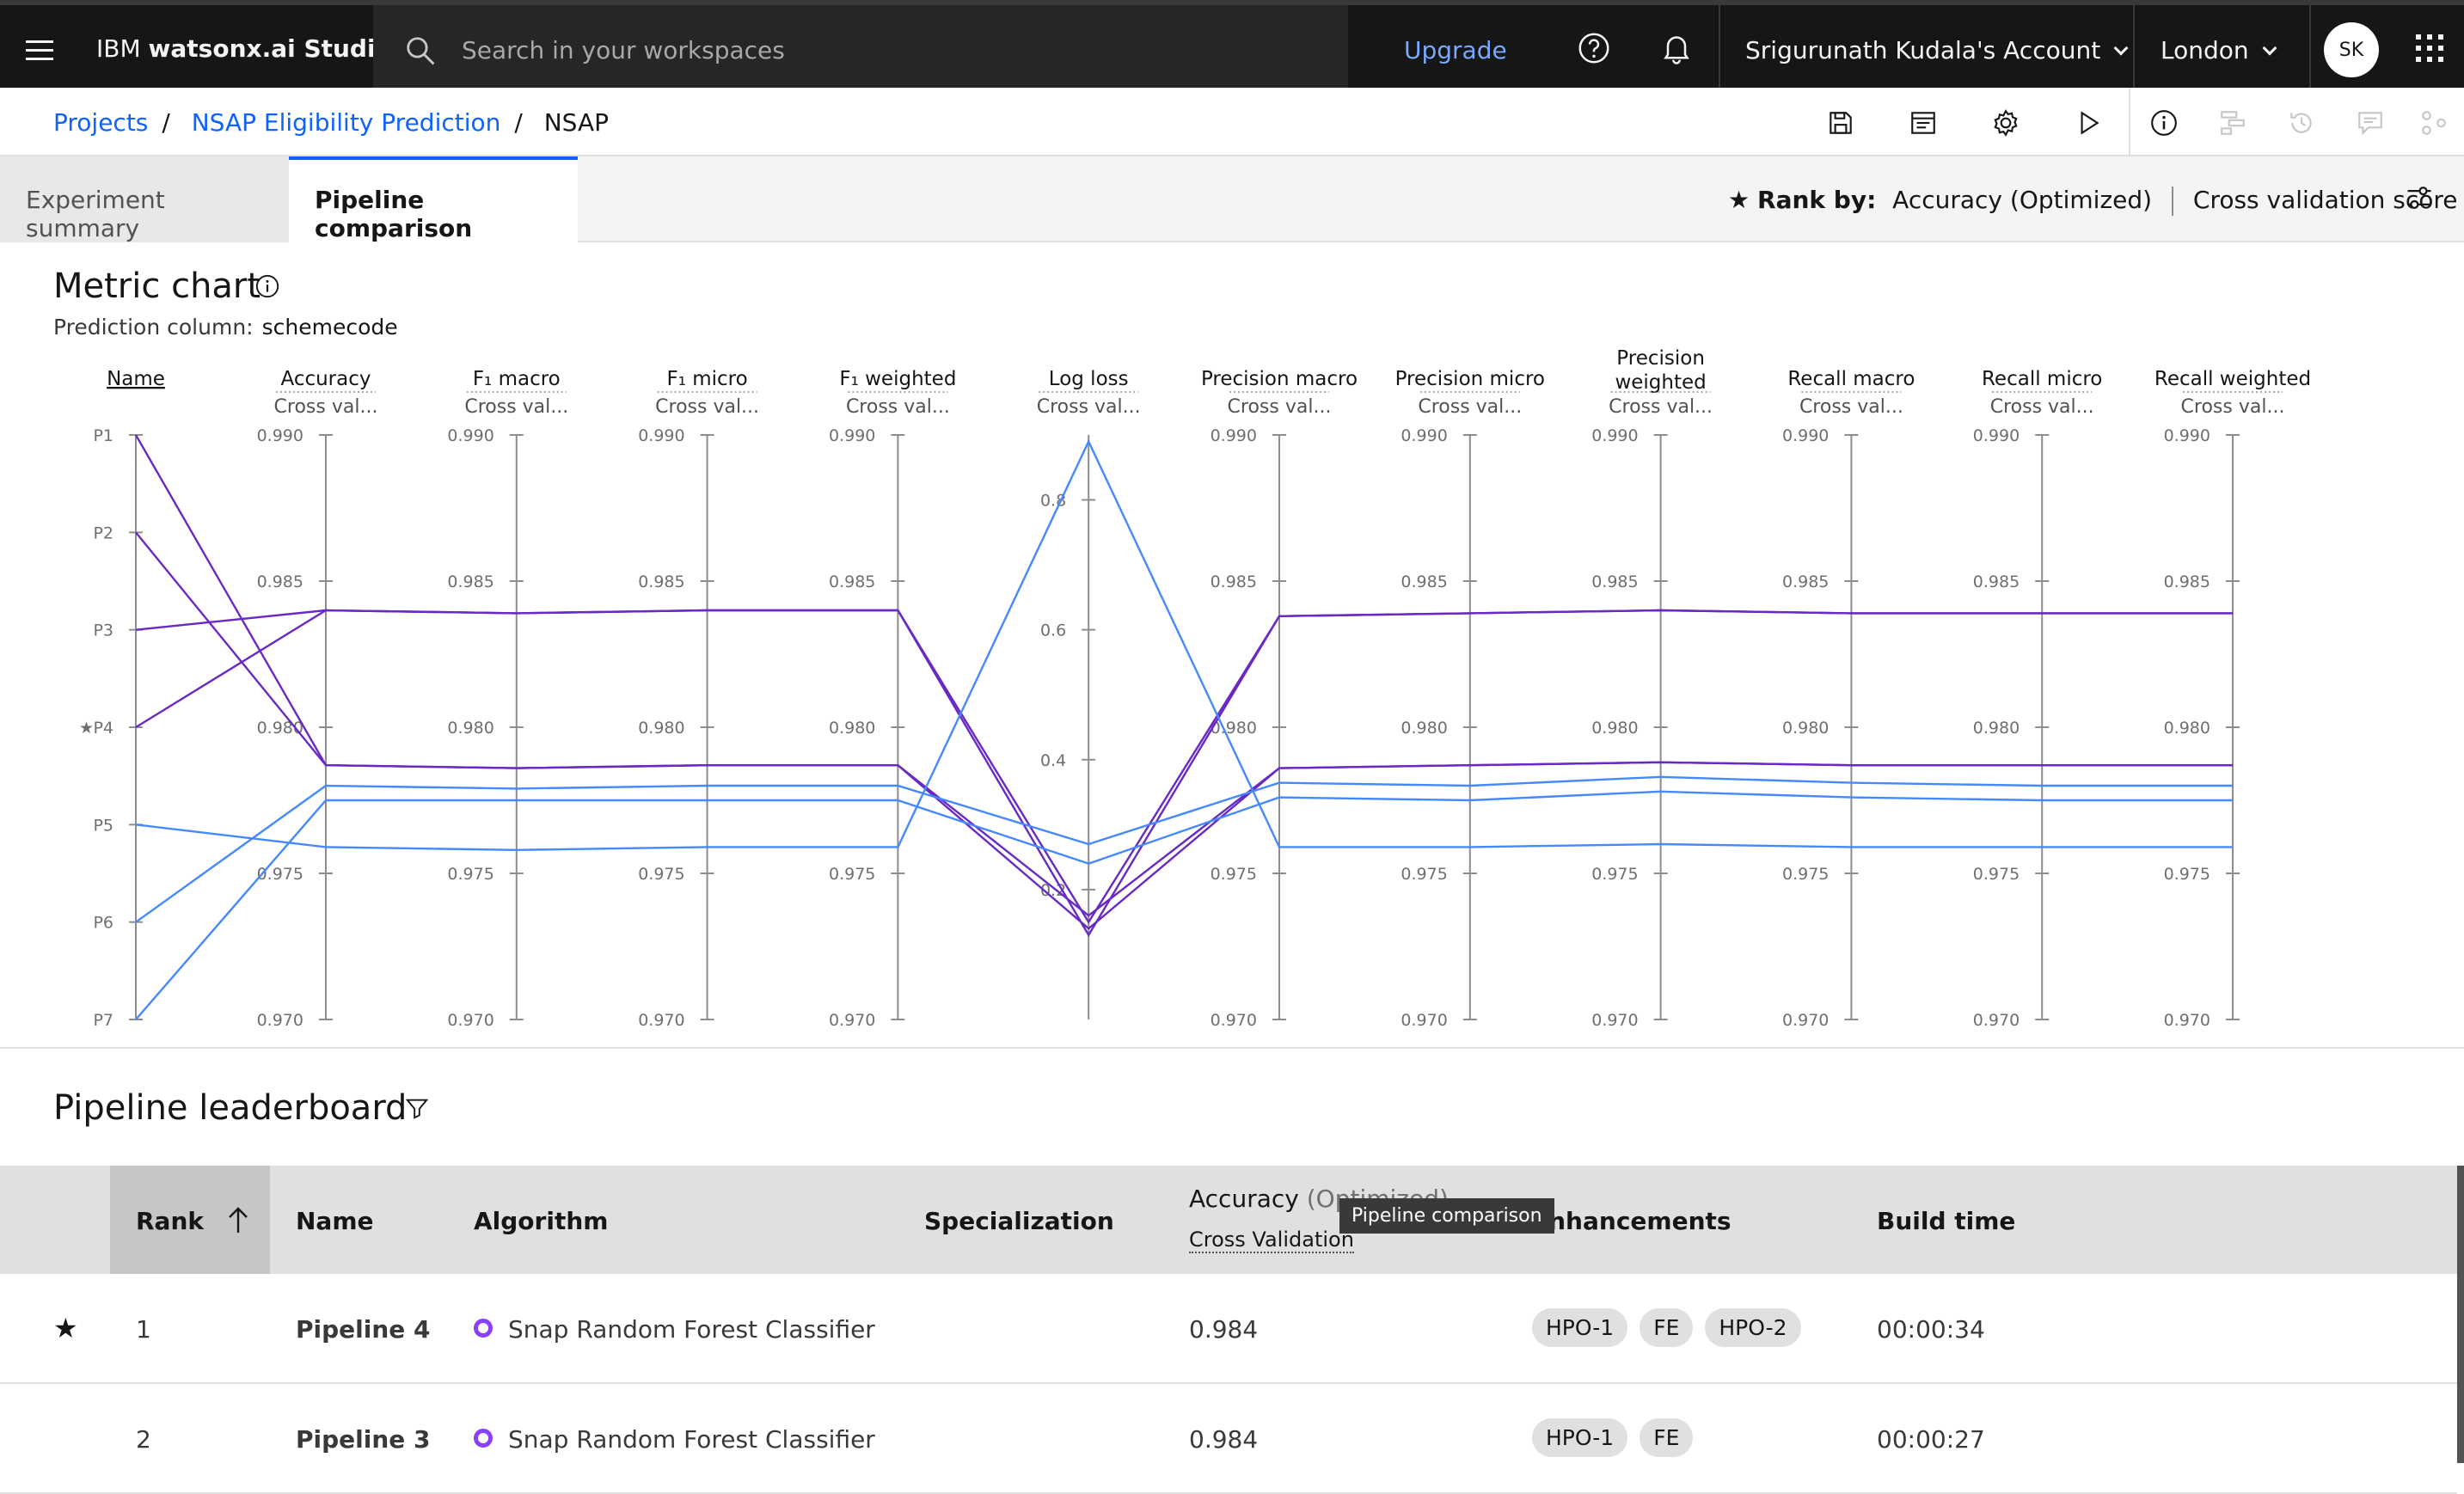  What do you see at coordinates (39, 50) in the screenshot?
I see `hamburger-menu-icon` at bounding box center [39, 50].